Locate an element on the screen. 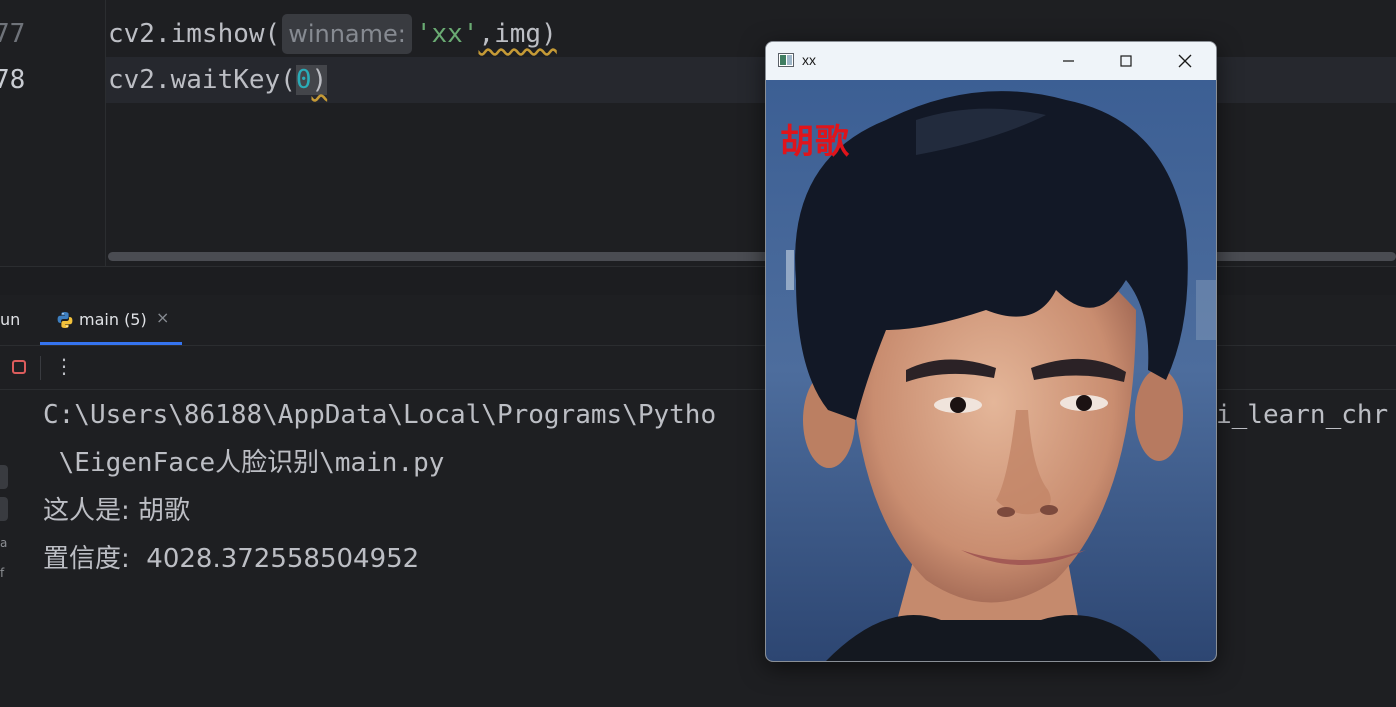 This screenshot has height=707, width=1396. close-icon: × is located at coordinates (162, 317).